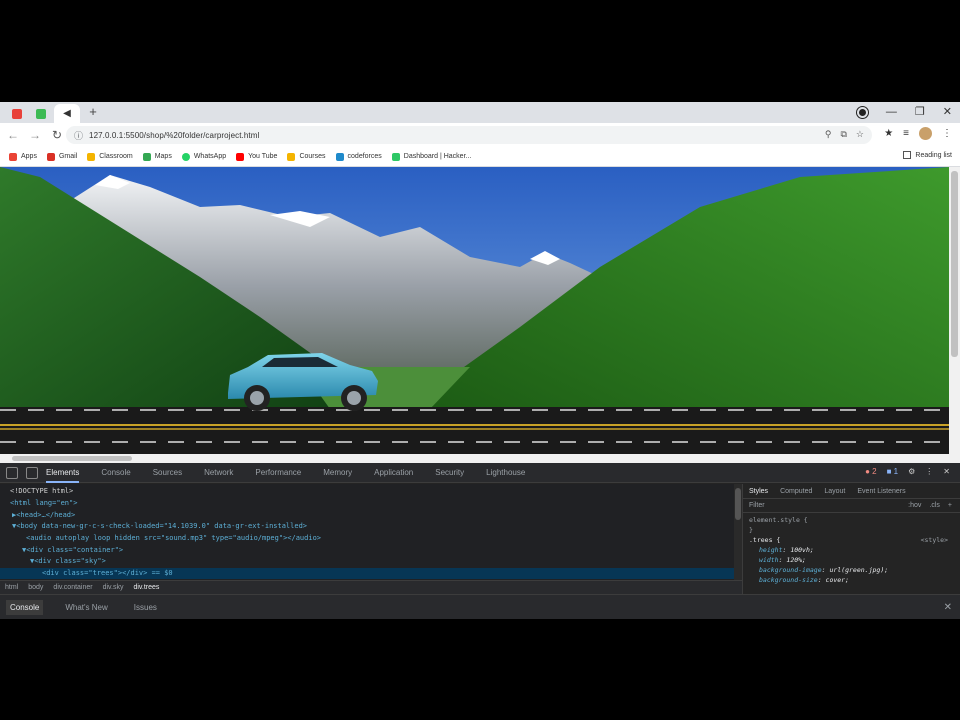  What do you see at coordinates (110, 156) in the screenshot?
I see `bookmark-classroom: Classroom` at bounding box center [110, 156].